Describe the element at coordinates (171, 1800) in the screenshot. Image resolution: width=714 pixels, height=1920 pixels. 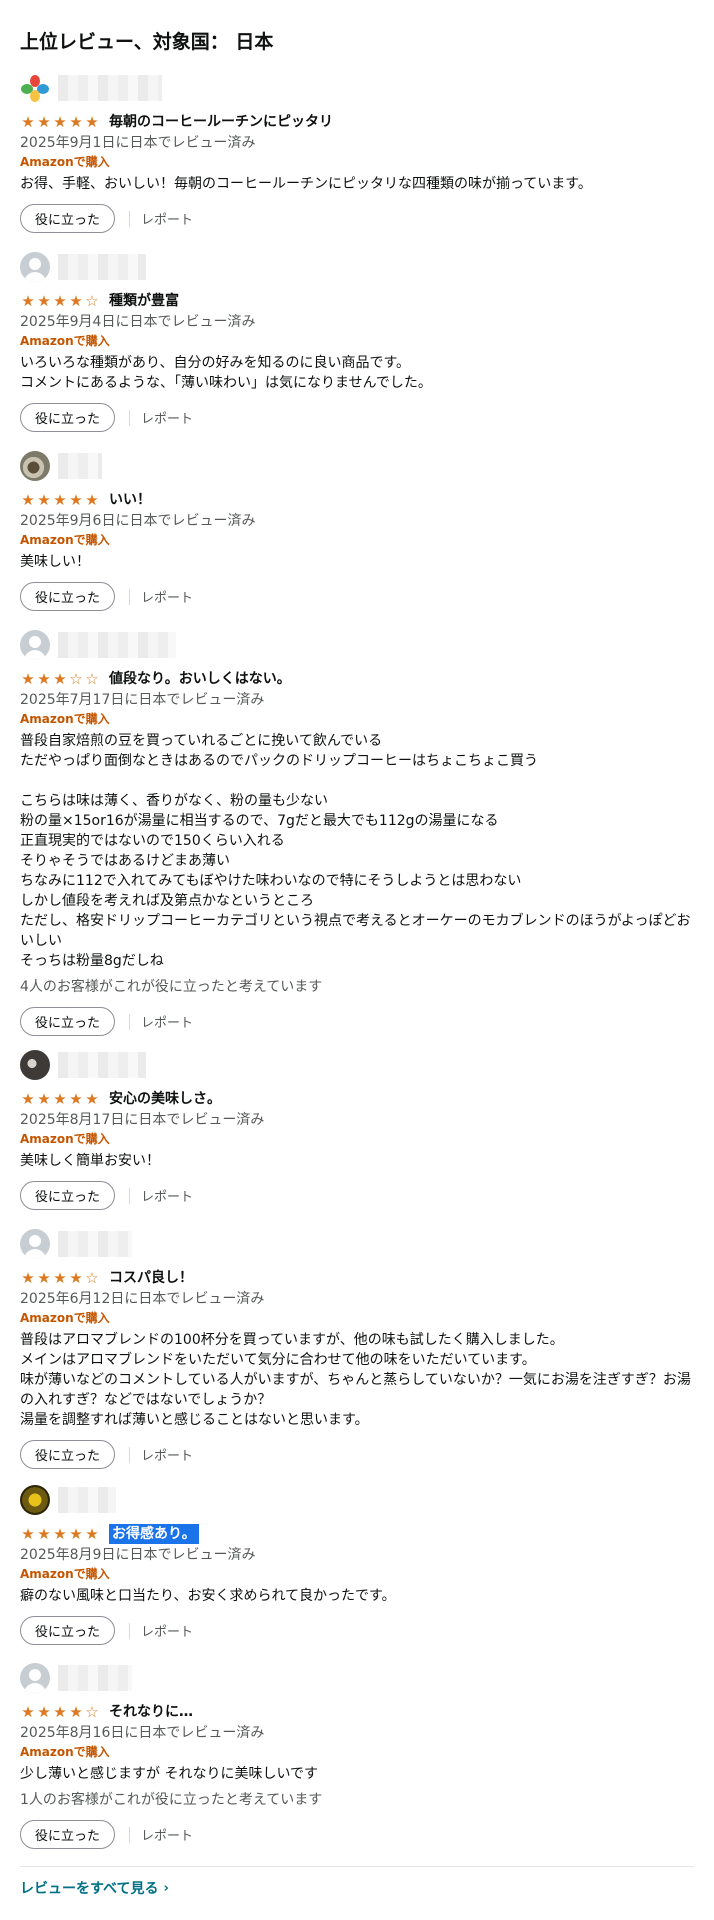
I see `helpful-count: 1人のお客様がこれが役に立ったと考えています` at that location.